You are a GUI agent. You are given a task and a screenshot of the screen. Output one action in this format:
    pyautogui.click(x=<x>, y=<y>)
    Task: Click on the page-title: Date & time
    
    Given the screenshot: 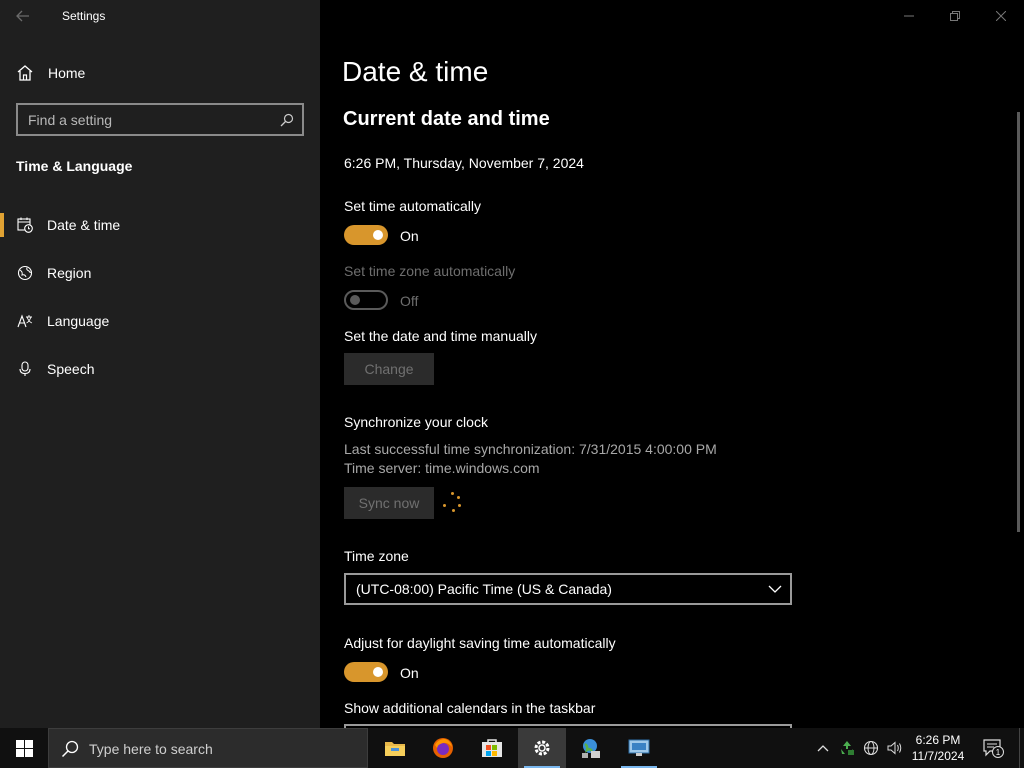 What is the action you would take?
    pyautogui.click(x=415, y=71)
    